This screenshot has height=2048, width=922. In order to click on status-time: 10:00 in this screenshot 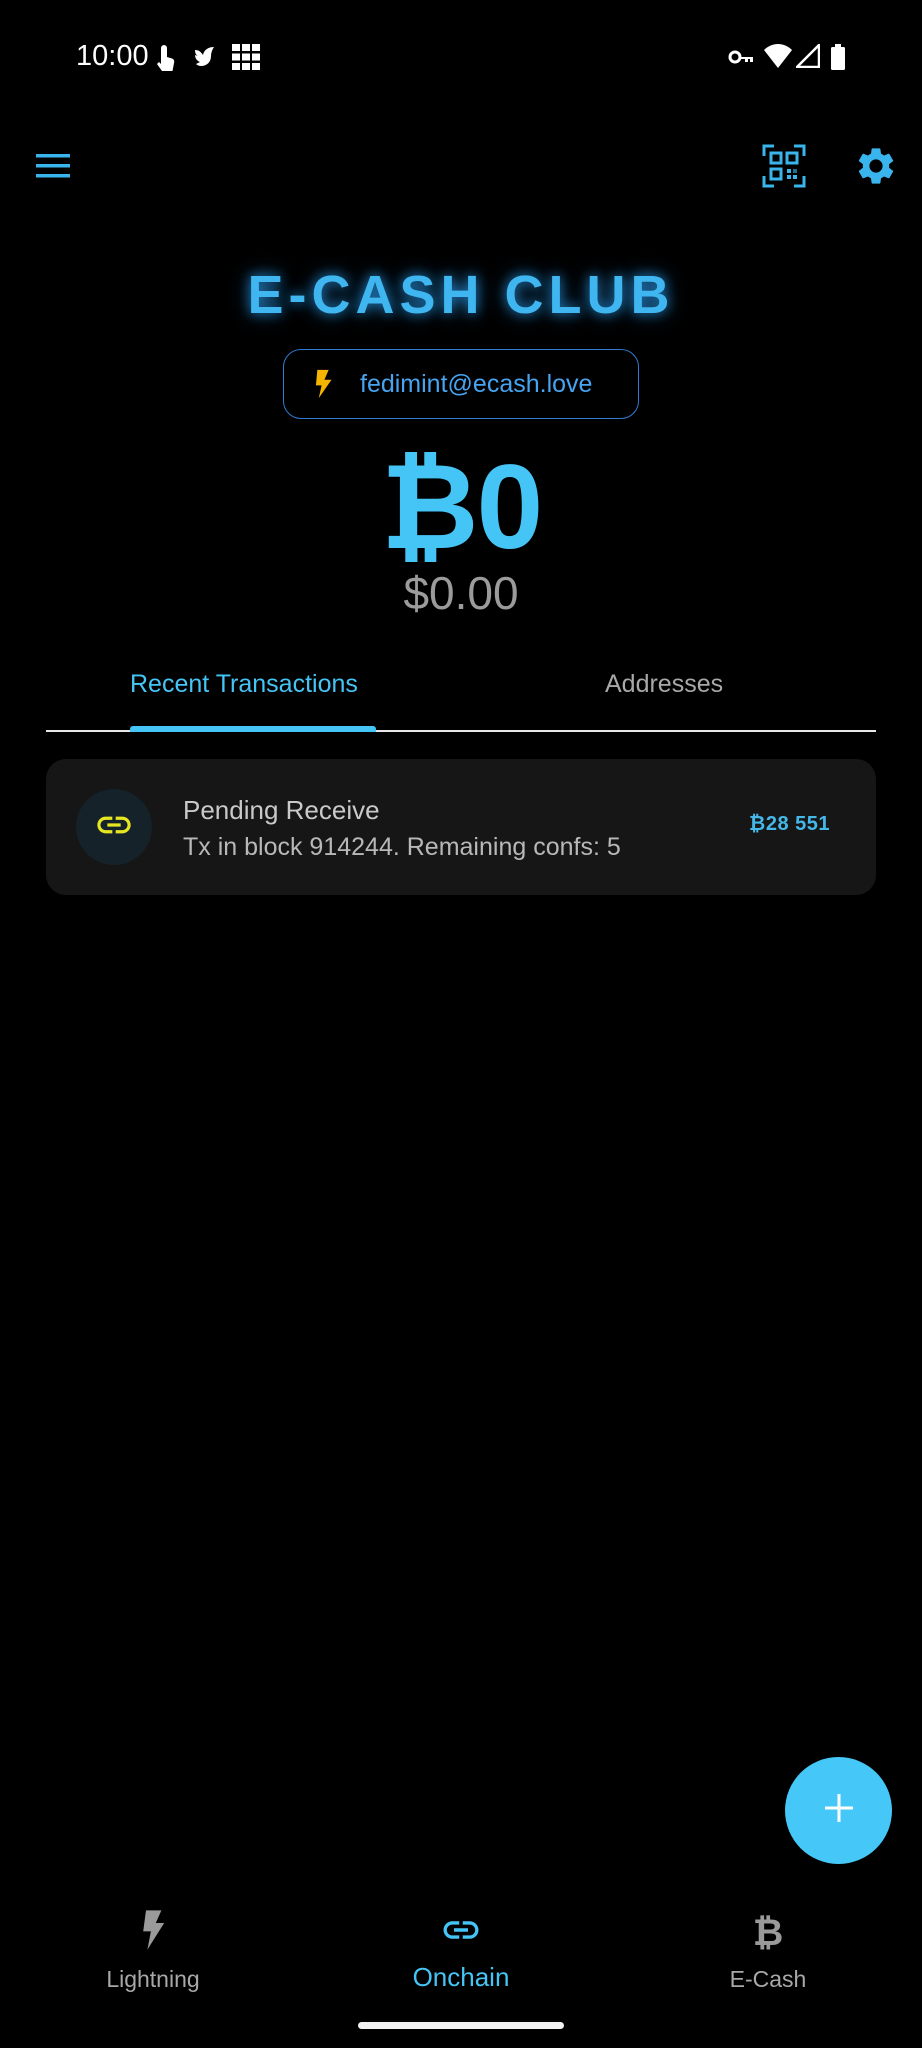, I will do `click(112, 56)`.